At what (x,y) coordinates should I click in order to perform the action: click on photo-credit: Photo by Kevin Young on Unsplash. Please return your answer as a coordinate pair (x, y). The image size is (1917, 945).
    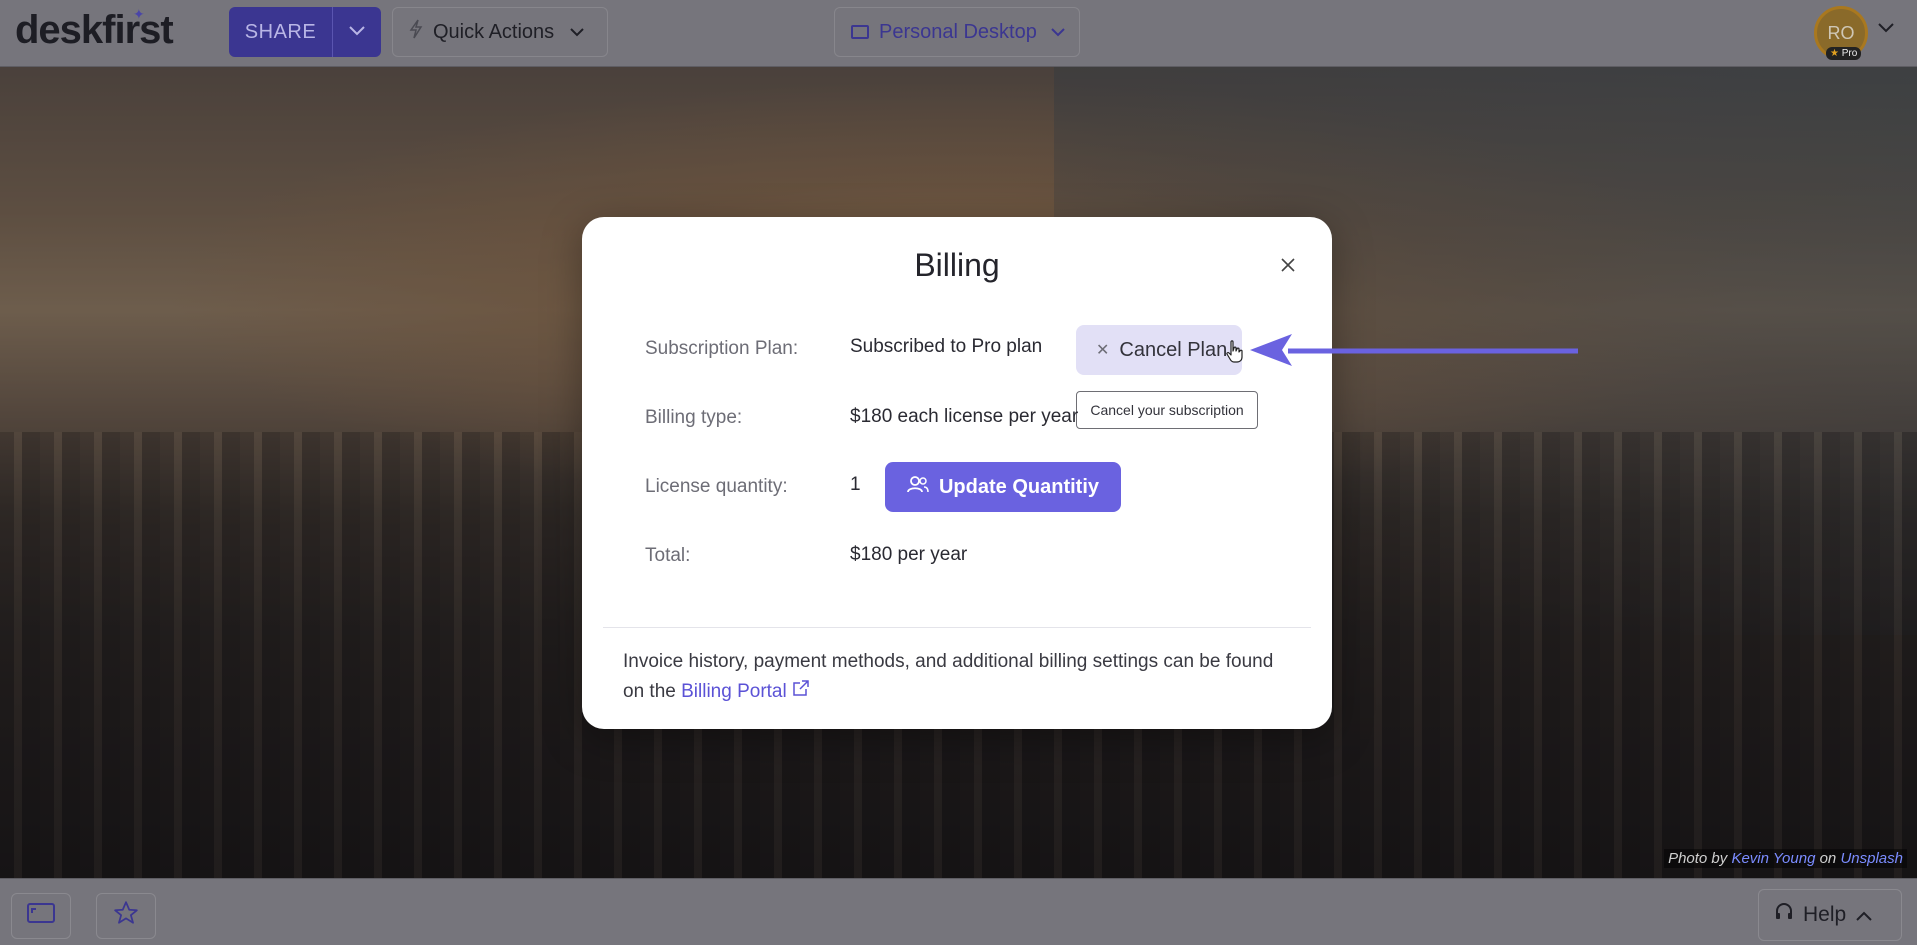
    Looking at the image, I should click on (1785, 858).